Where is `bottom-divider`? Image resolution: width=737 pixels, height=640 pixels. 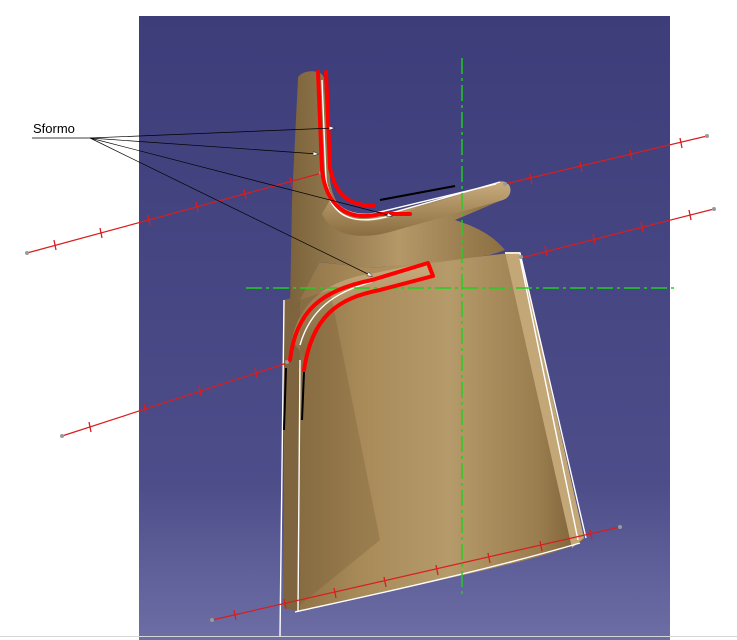
bottom-divider is located at coordinates (368, 636).